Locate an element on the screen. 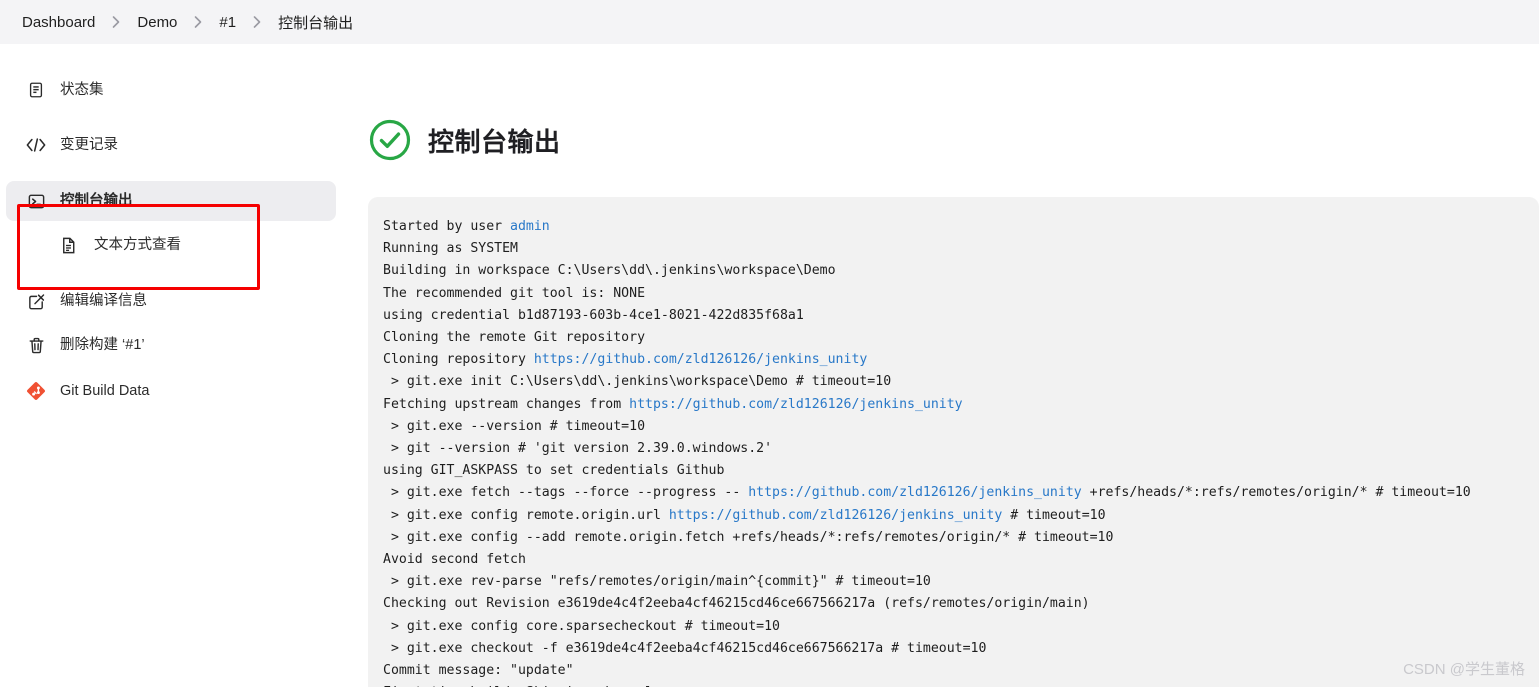  terminal-icon is located at coordinates (36, 201).